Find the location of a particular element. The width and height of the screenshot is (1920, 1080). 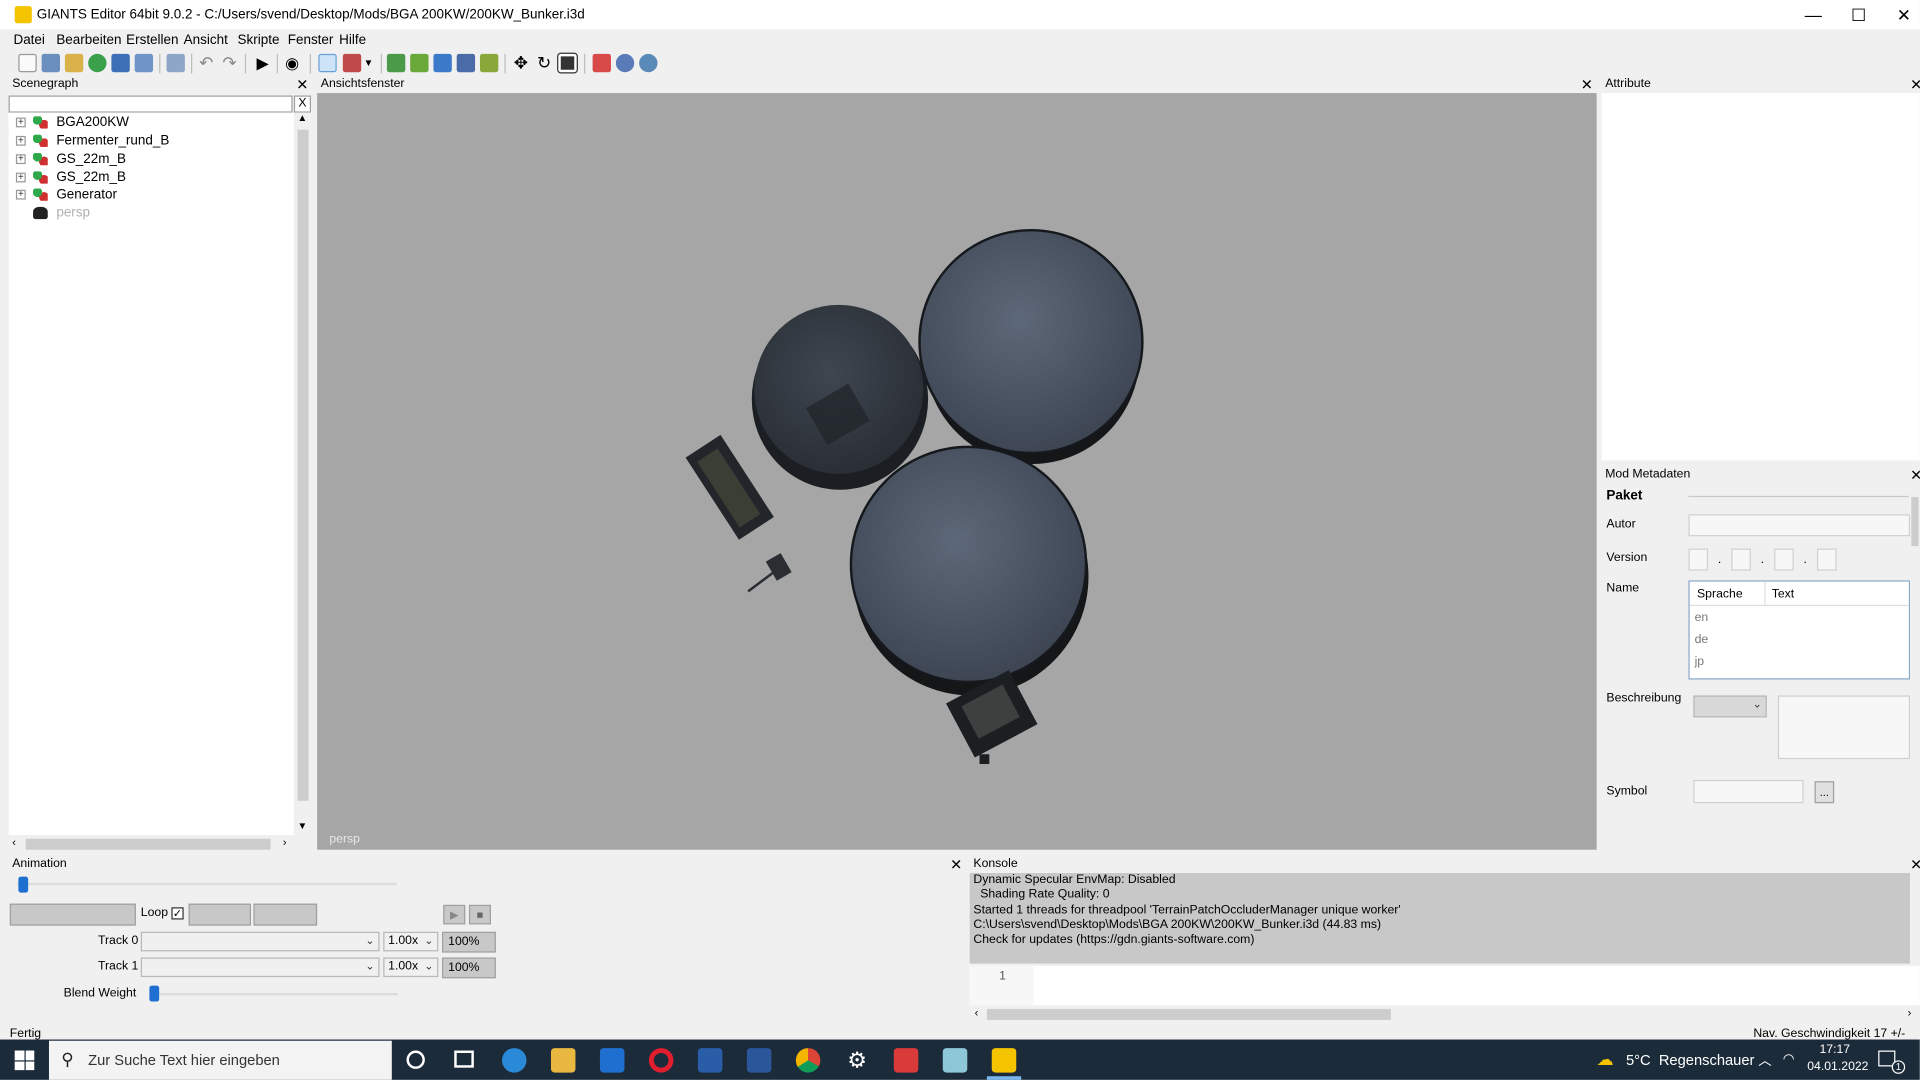

taskbar-search: ⚲ Zur Suche Text hier eingeben is located at coordinates (220, 1060).